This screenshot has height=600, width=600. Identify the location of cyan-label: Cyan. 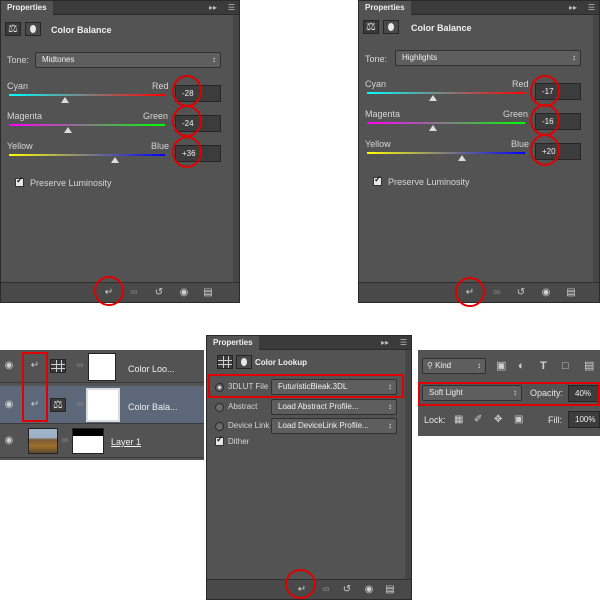
(18, 86).